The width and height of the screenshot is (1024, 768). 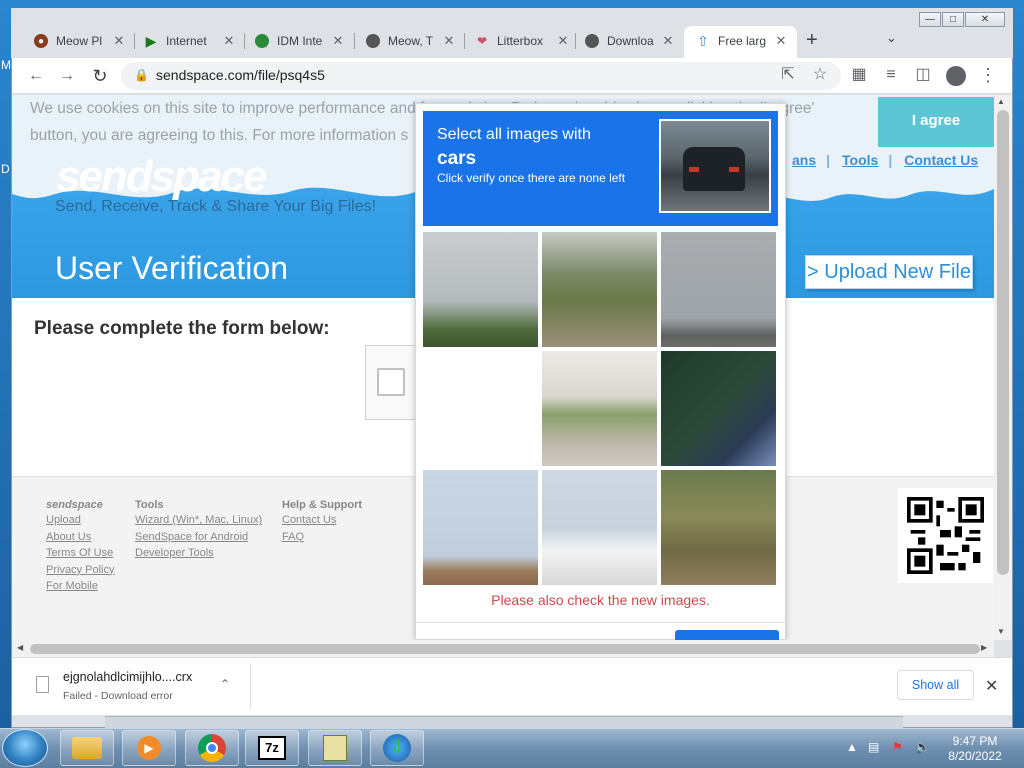 I want to click on desktop-icon-label: M, so click(x=6, y=65).